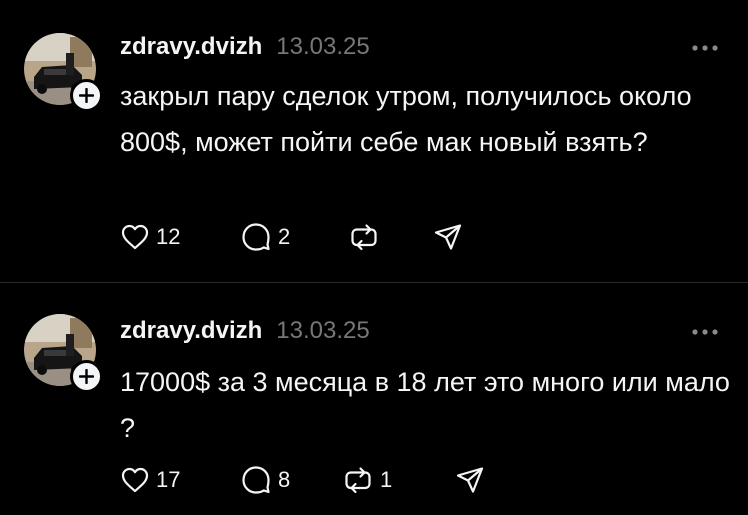 This screenshot has height=515, width=748. I want to click on reply-button: 2, so click(265, 237).